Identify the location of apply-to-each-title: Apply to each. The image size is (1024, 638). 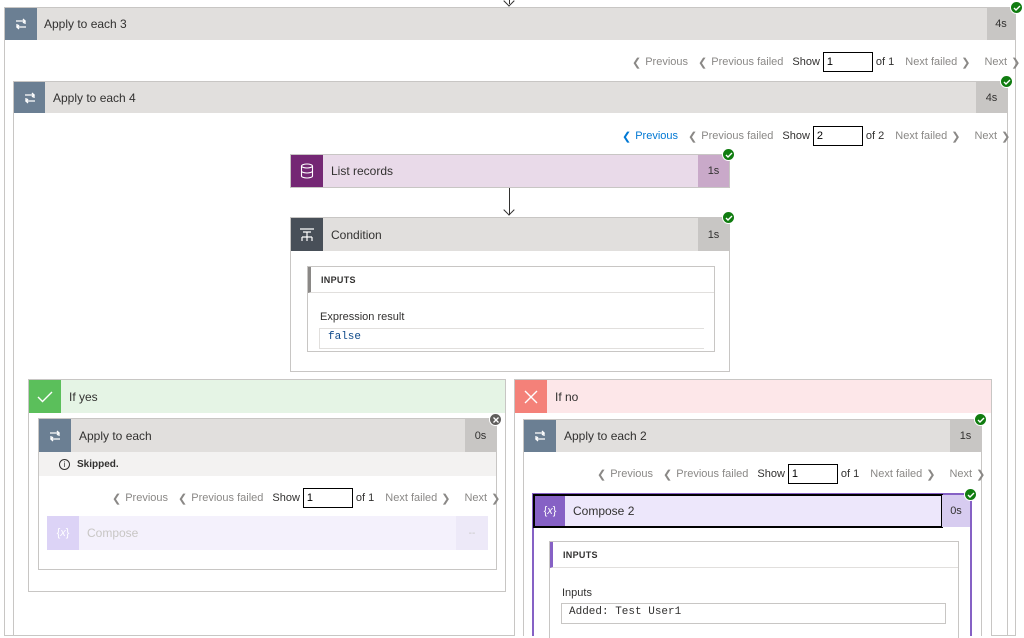
(115, 435).